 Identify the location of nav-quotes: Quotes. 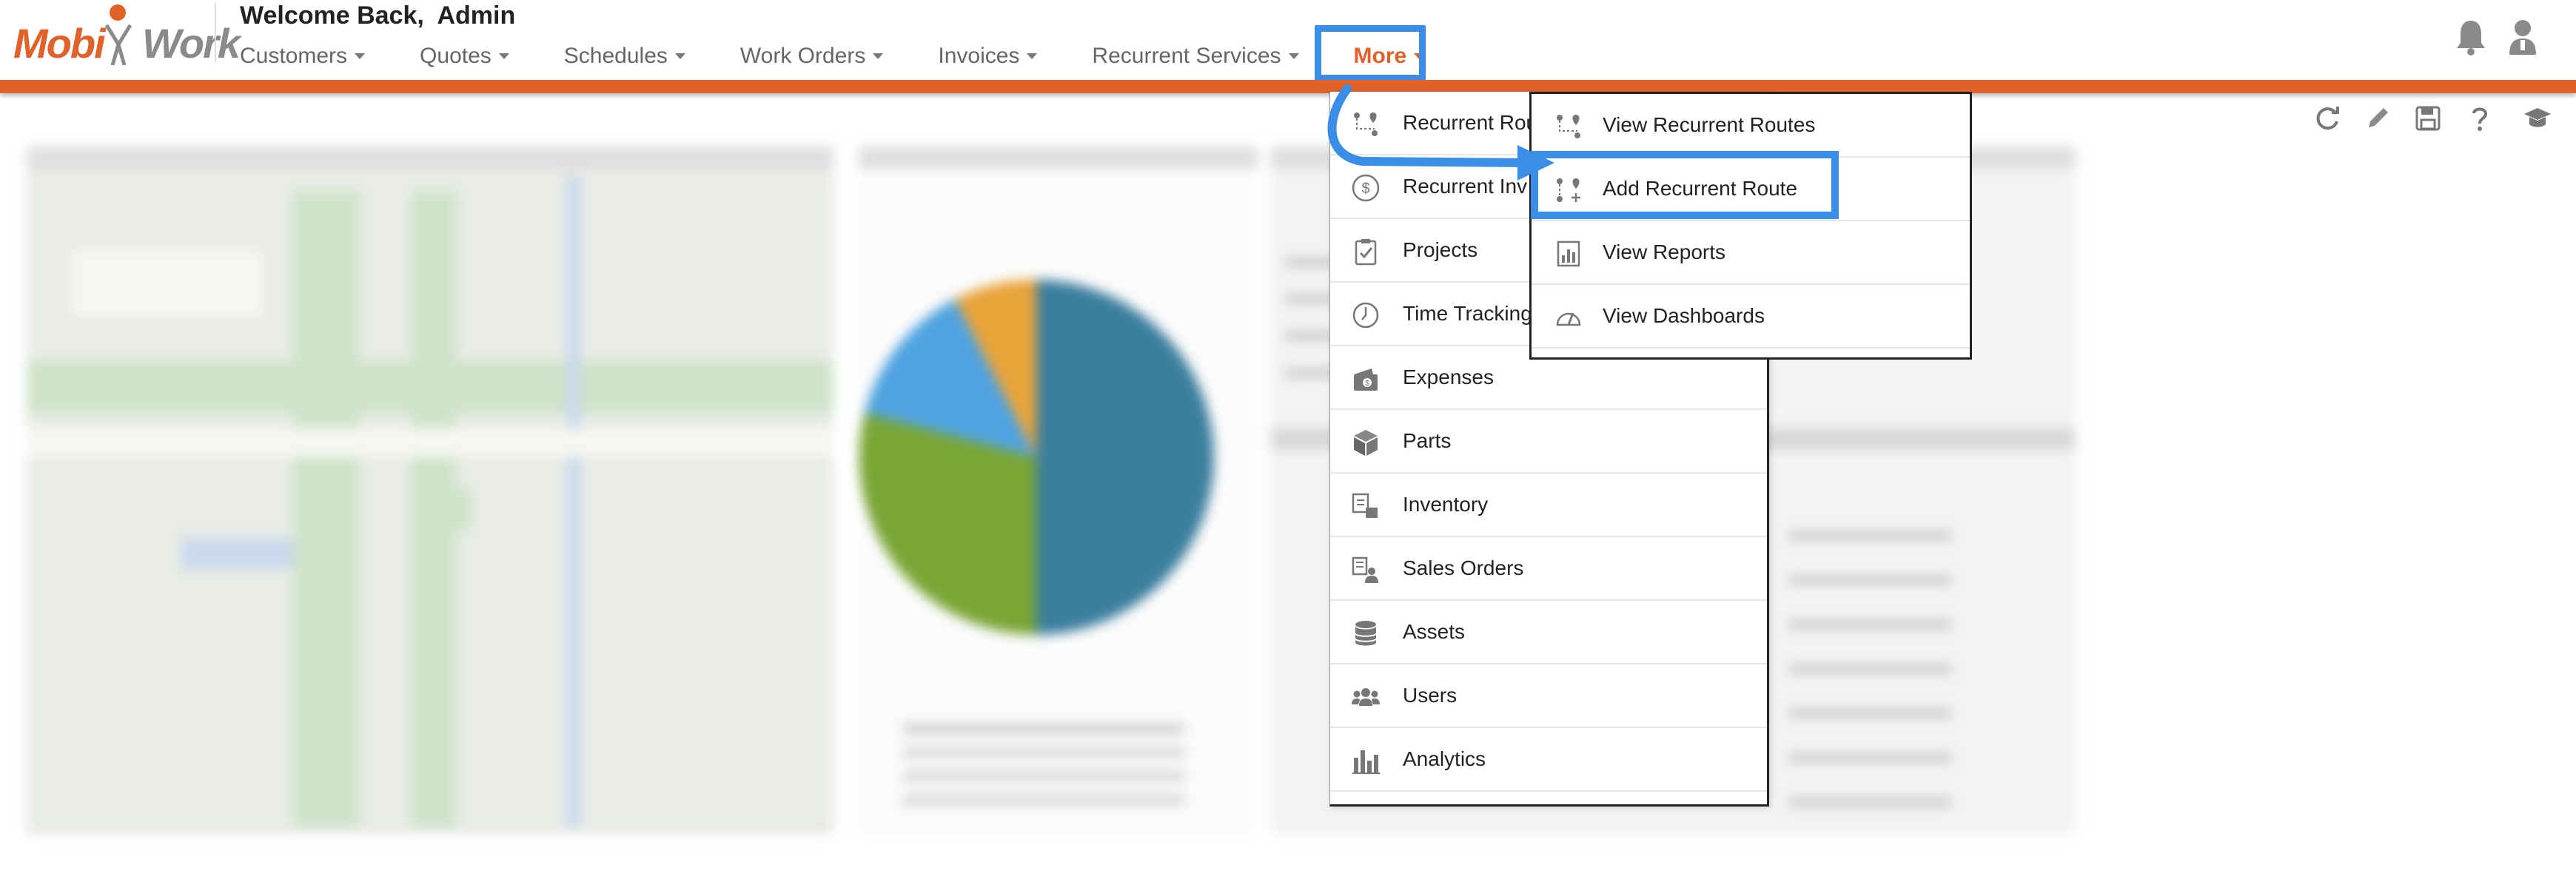
(464, 56).